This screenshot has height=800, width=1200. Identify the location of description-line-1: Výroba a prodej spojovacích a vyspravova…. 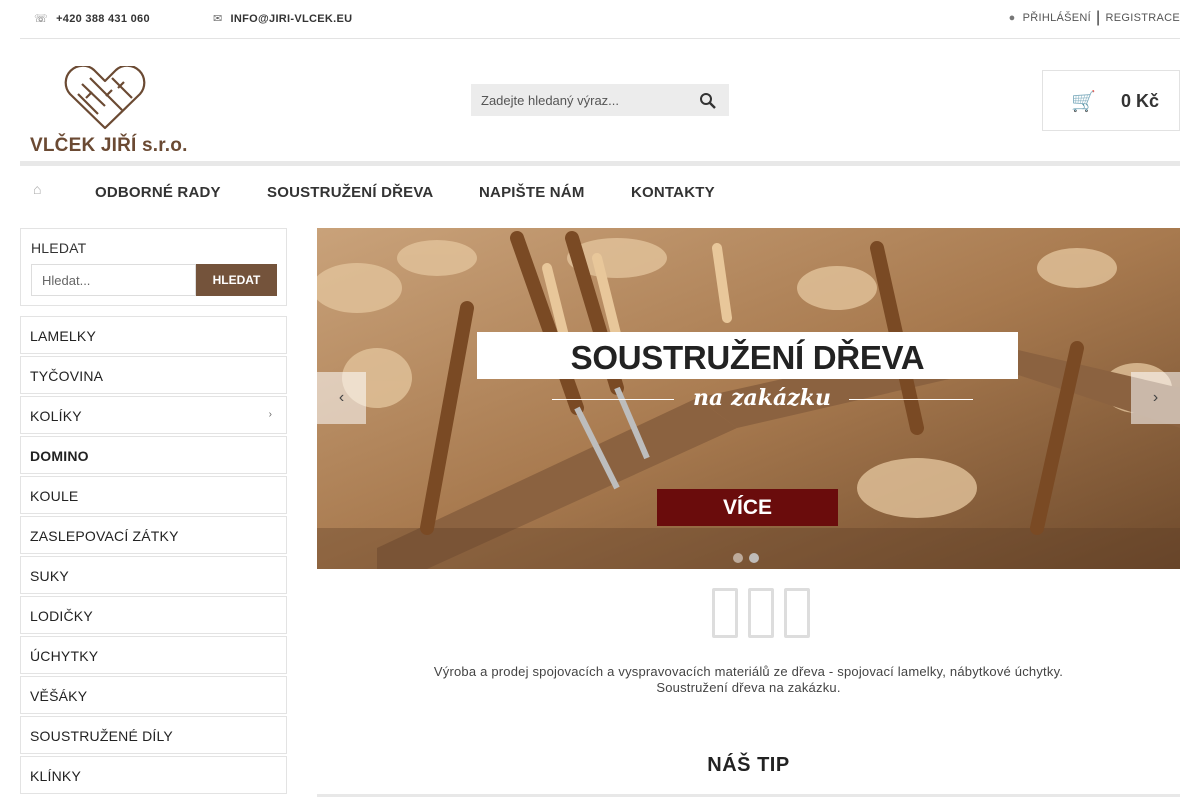
(748, 671).